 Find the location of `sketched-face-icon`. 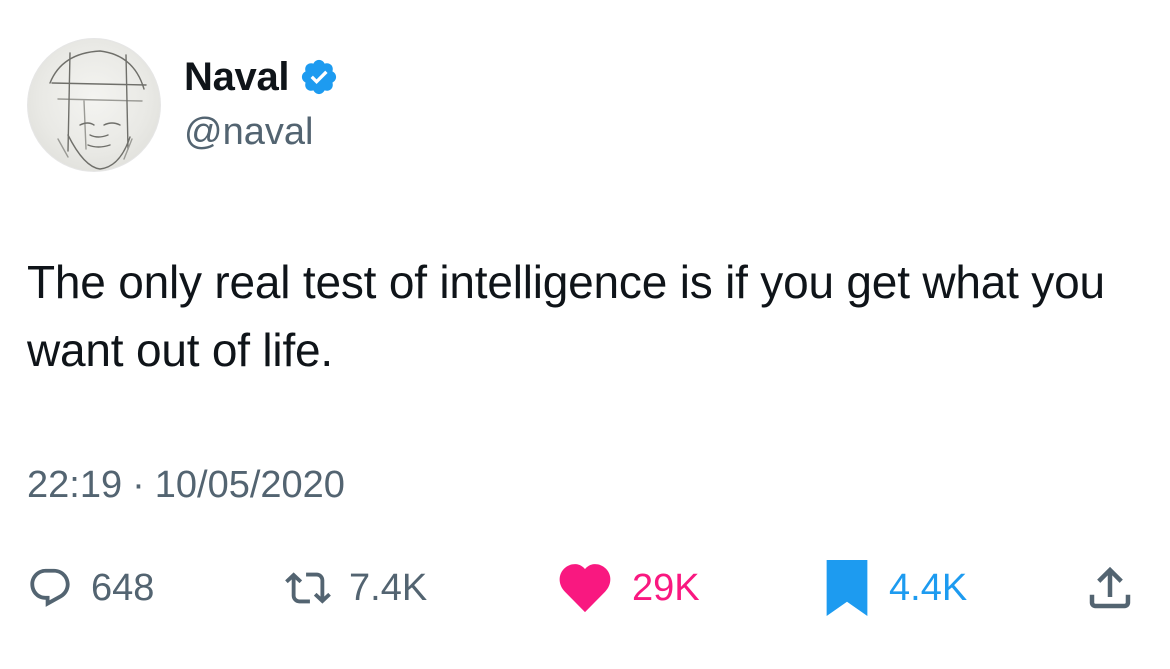

sketched-face-icon is located at coordinates (98, 110).